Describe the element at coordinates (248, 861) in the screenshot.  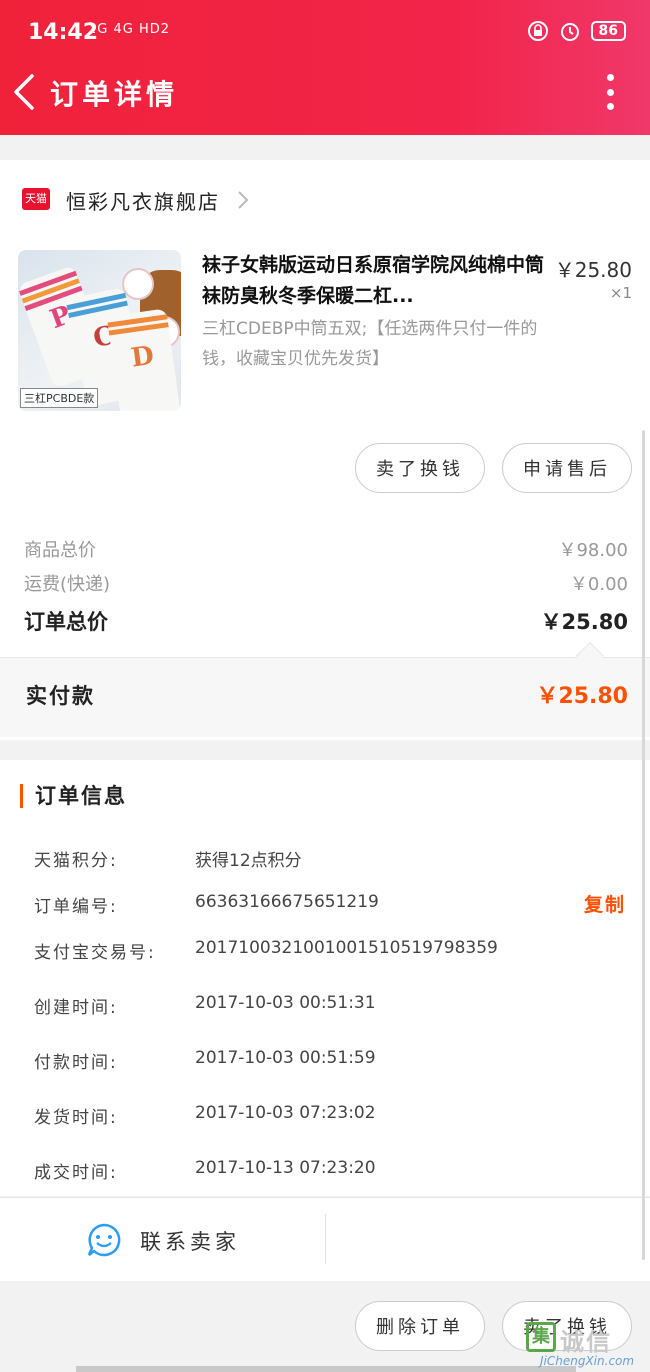
I see `info-value: 获得12点积分` at that location.